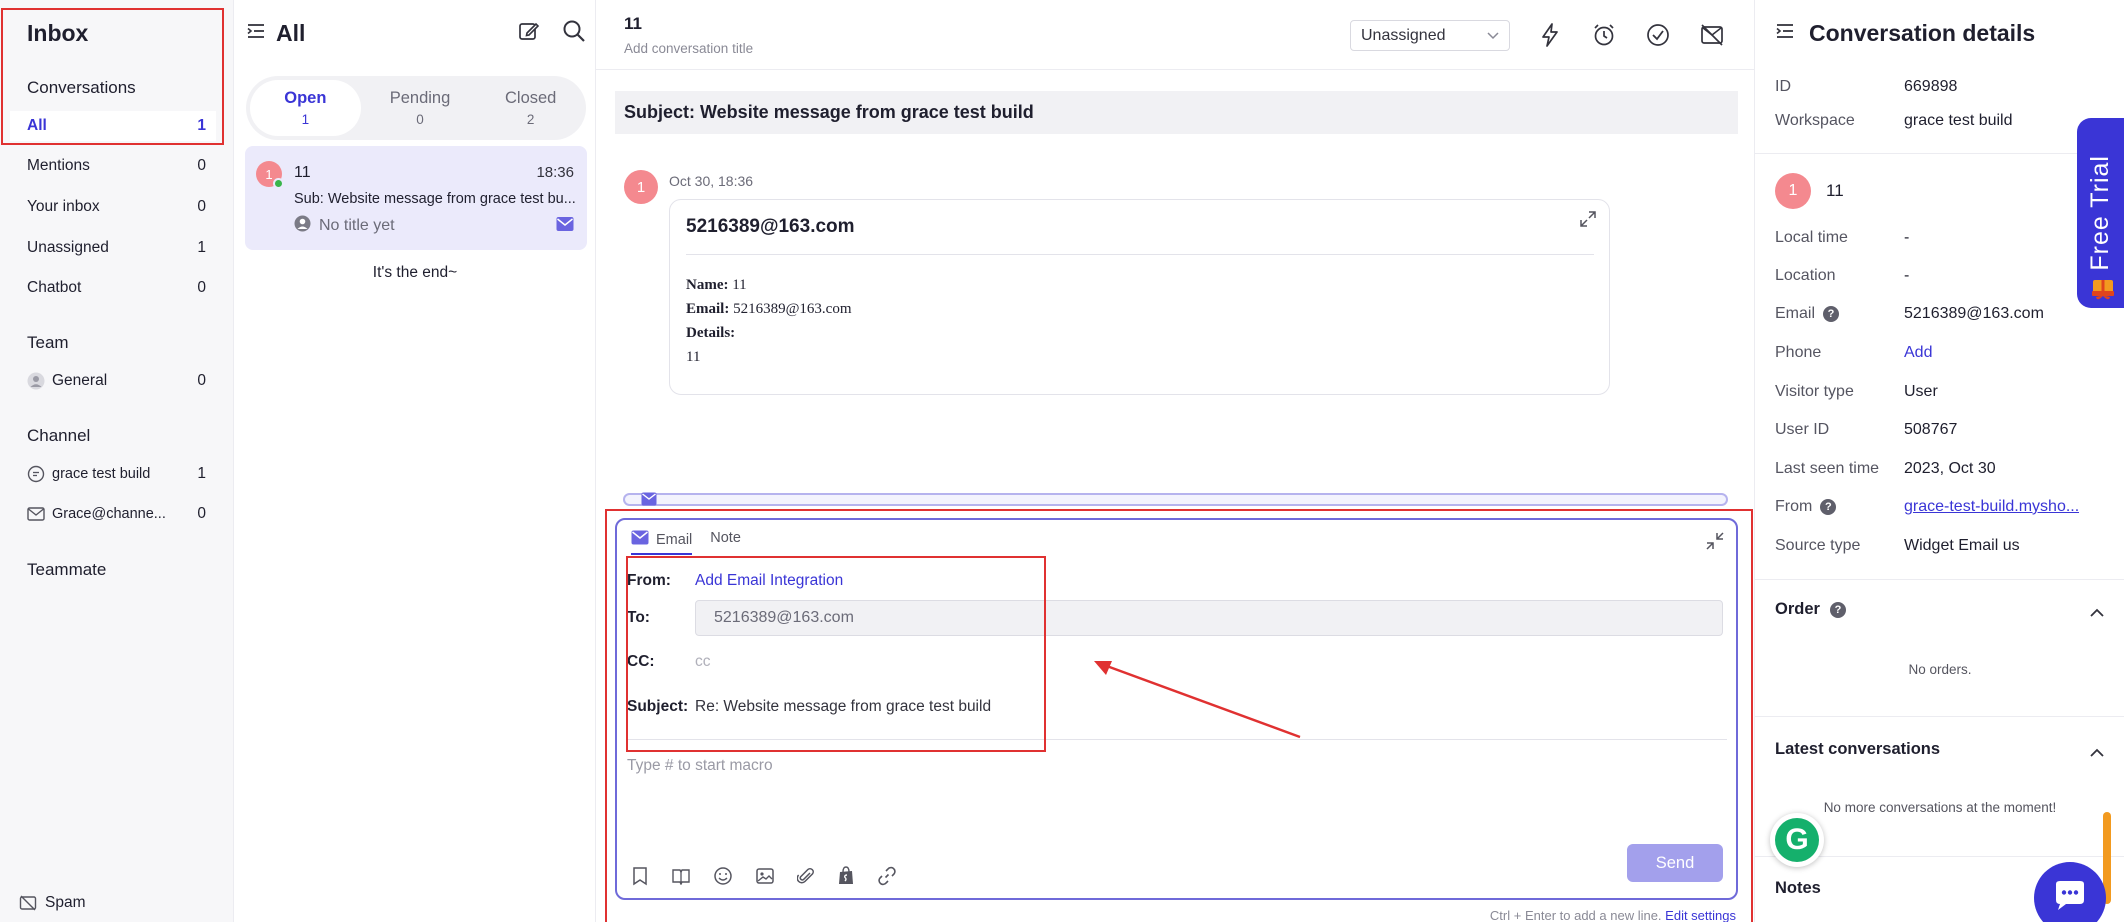 This screenshot has width=2124, height=922. What do you see at coordinates (1139, 297) in the screenshot?
I see `message-card: 5216389@163.com Name: 11 Email` at bounding box center [1139, 297].